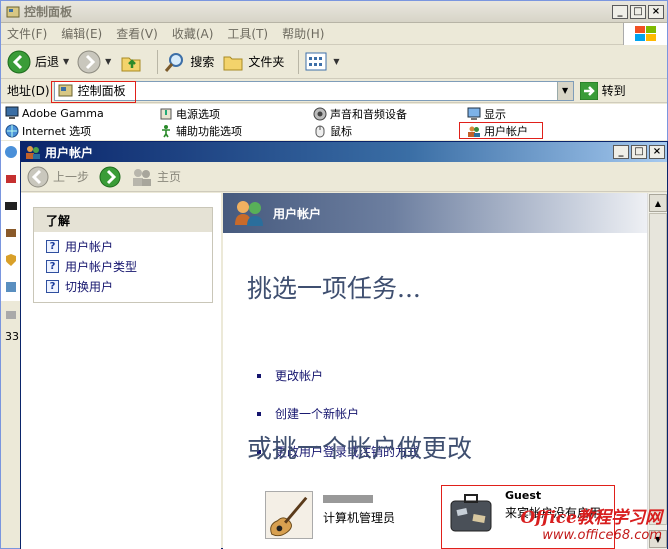  What do you see at coordinates (360, 448) in the screenshot?
I see `pick-account-heading: 或挑一个帐户做更改` at bounding box center [360, 448].